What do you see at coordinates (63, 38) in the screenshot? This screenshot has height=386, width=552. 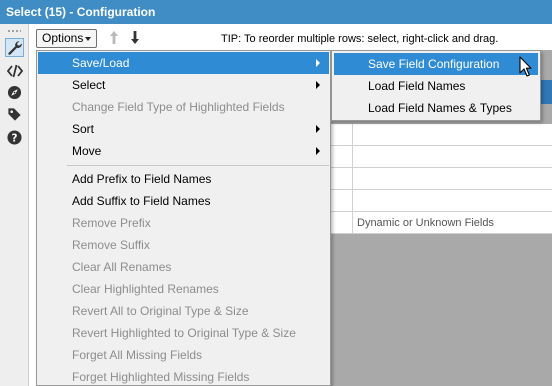 I see `options-label: Options` at bounding box center [63, 38].